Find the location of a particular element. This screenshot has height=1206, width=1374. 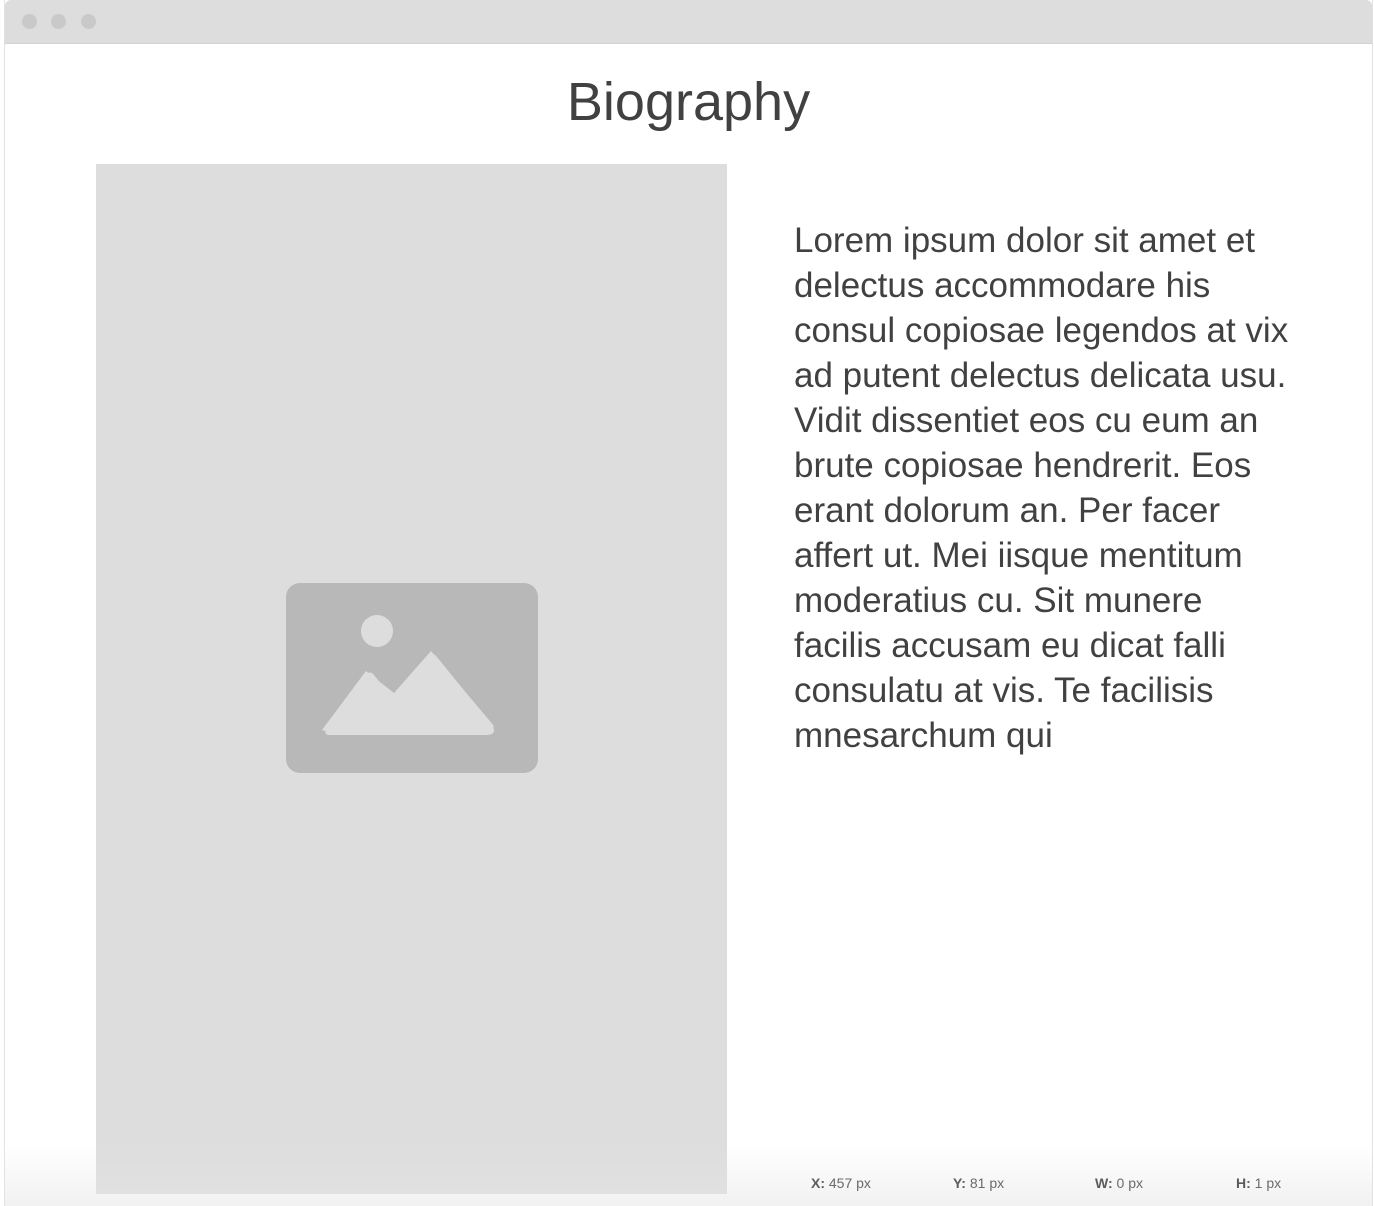

w-label: W: is located at coordinates (1104, 1183).